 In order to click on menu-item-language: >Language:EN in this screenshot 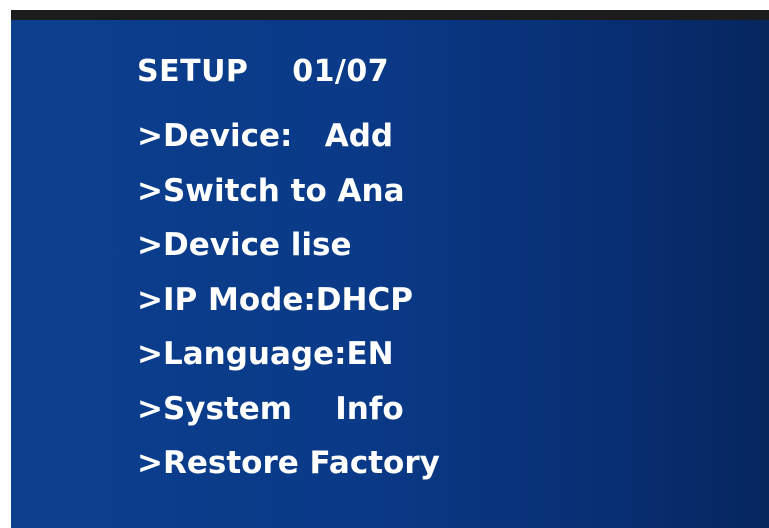, I will do `click(288, 359)`.